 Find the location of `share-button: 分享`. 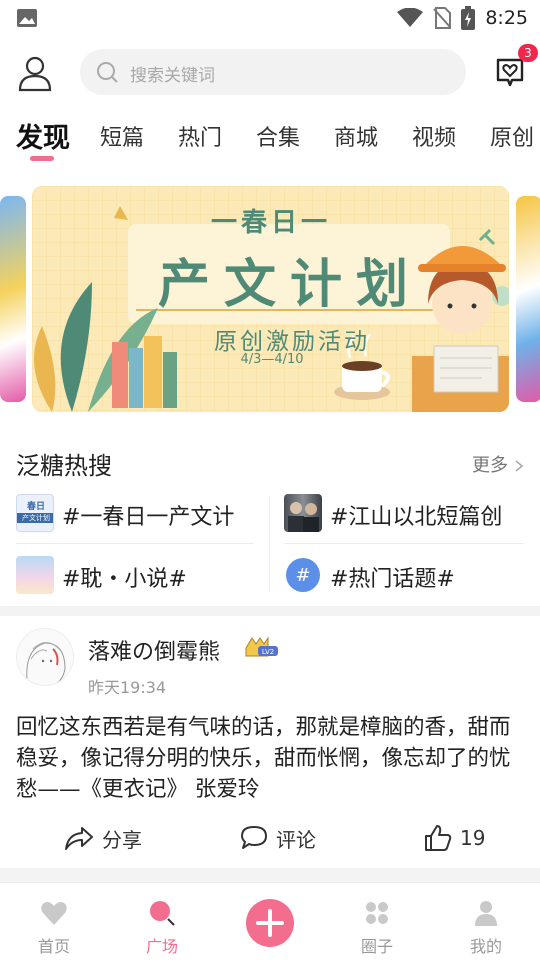

share-button: 分享 is located at coordinates (103, 838).